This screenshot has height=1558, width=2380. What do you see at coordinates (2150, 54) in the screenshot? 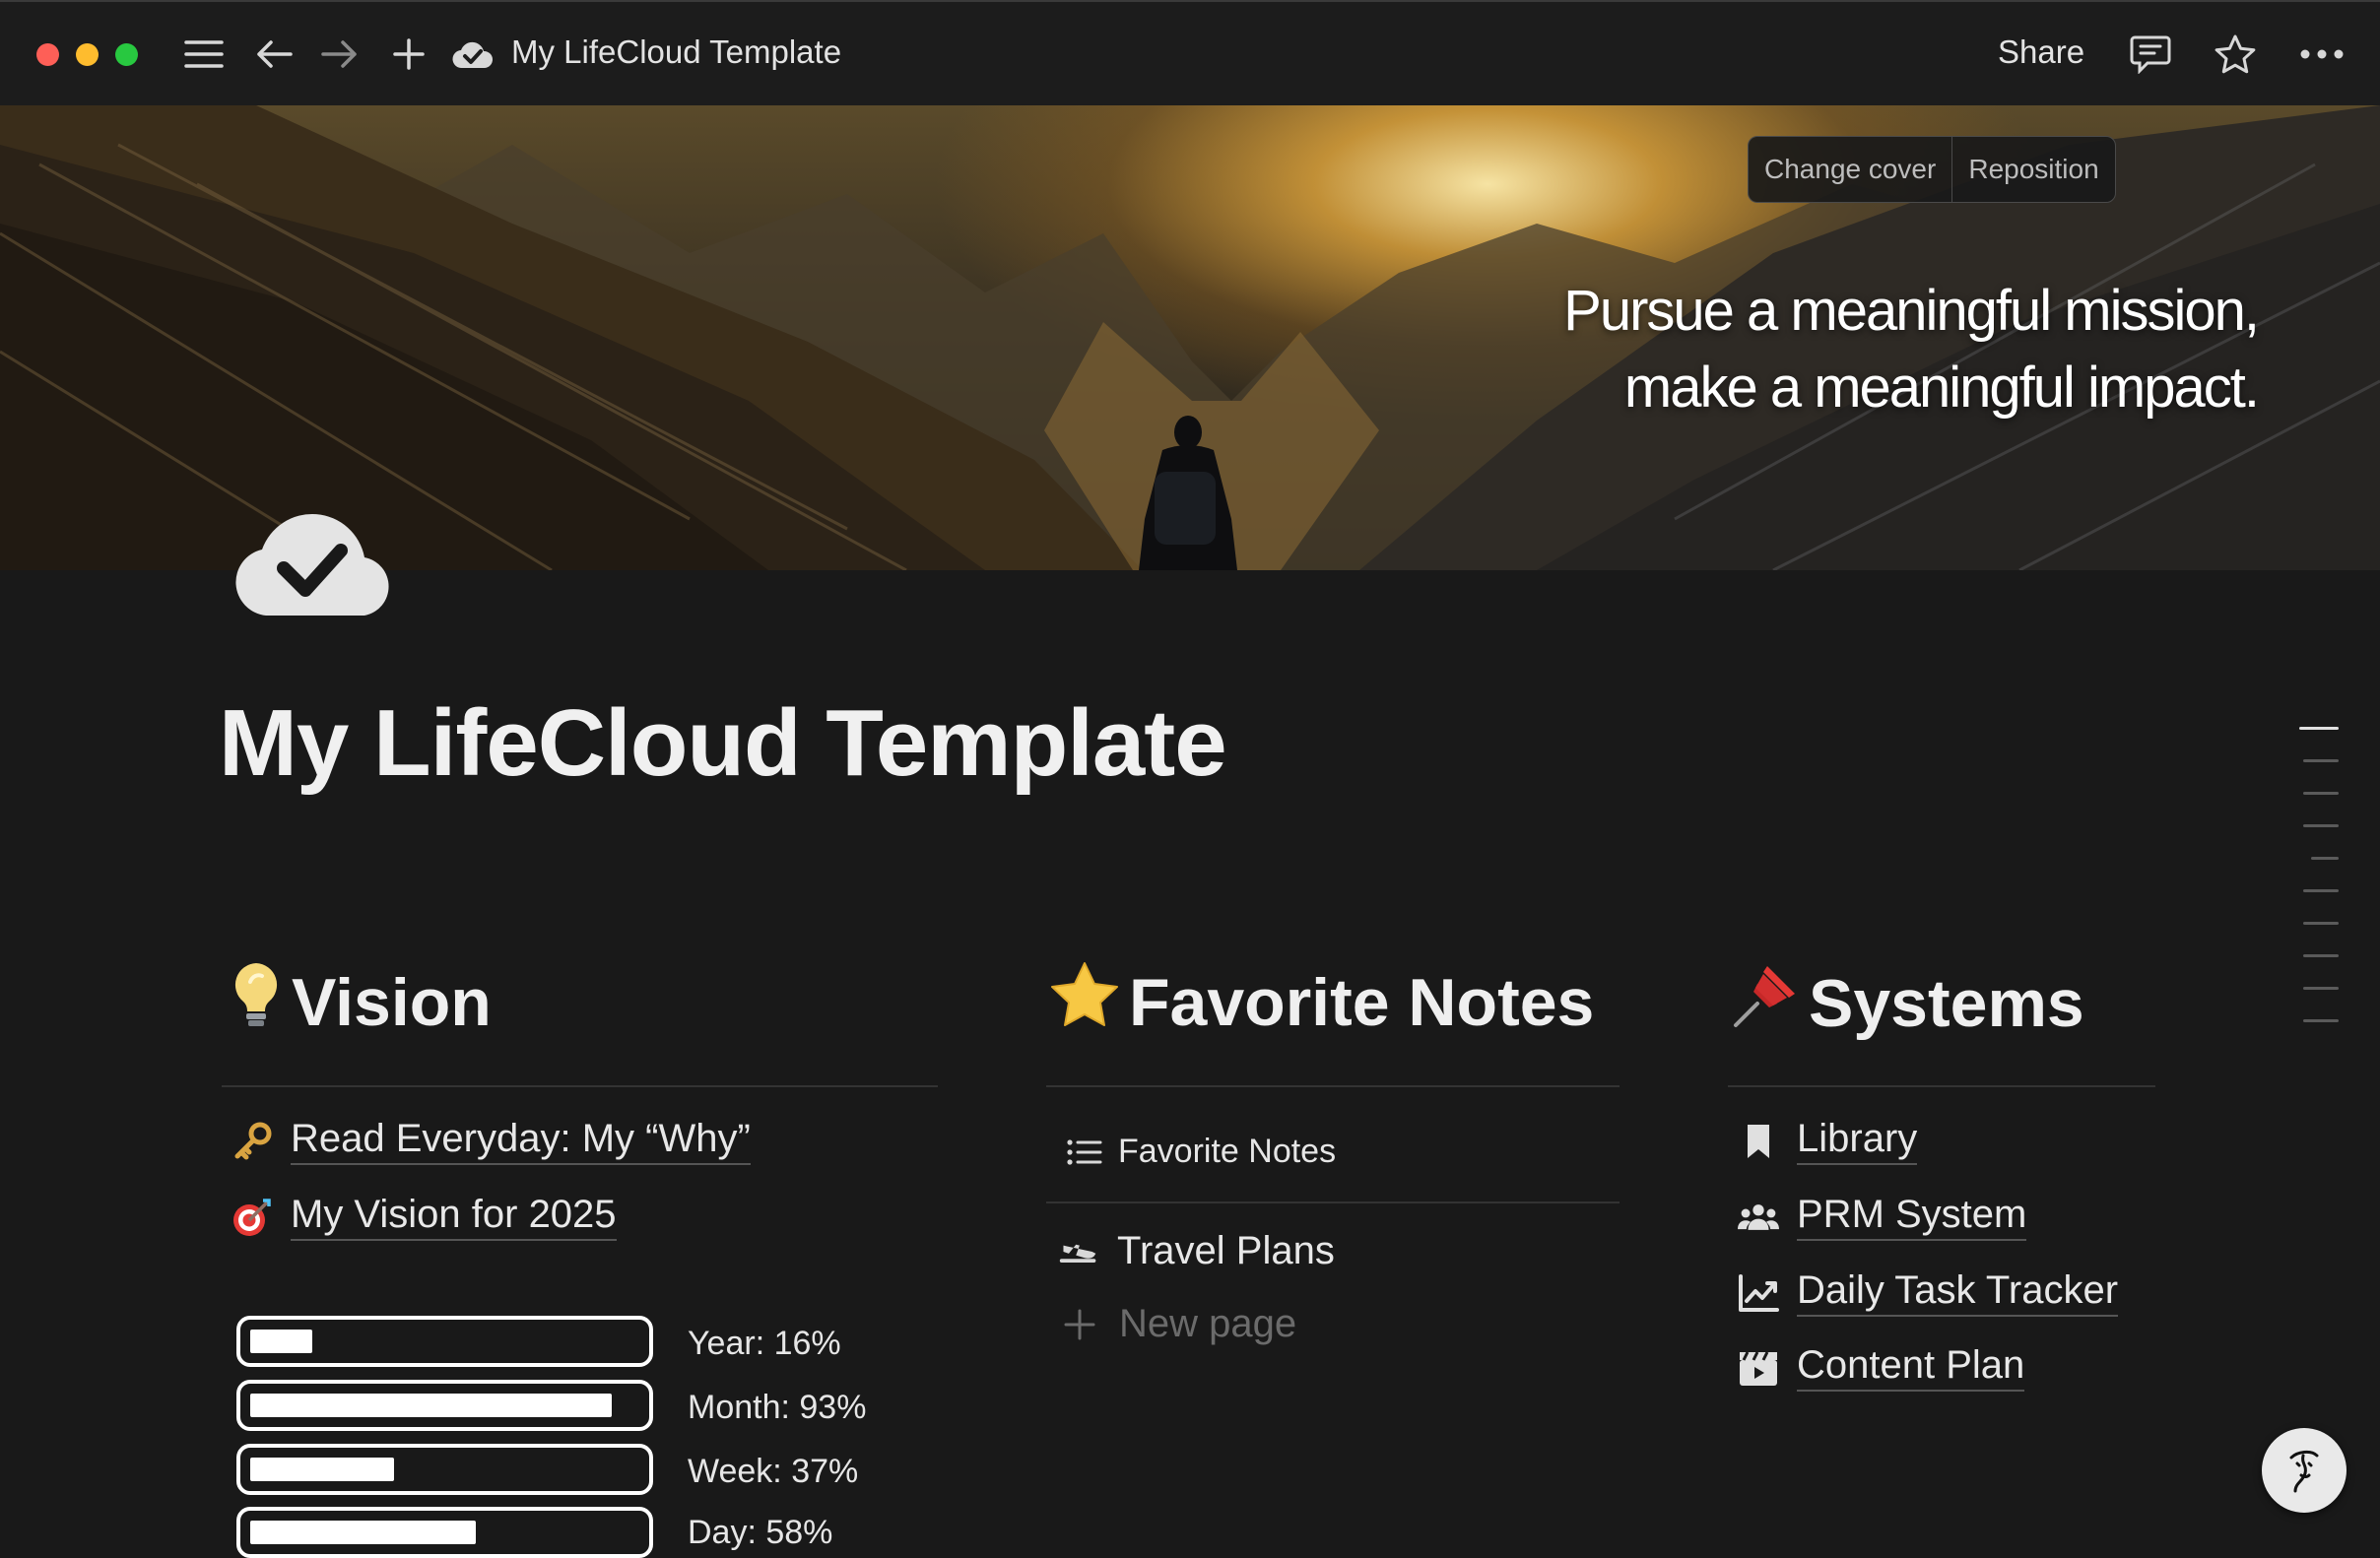
I see `comment-icon` at bounding box center [2150, 54].